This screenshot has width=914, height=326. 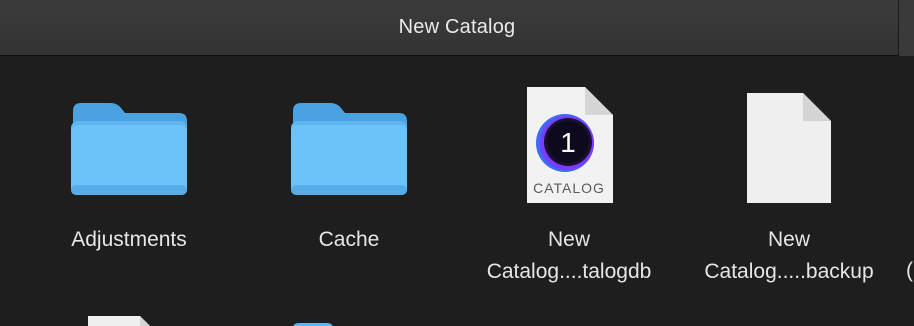 What do you see at coordinates (789, 271) in the screenshot?
I see `item-label-line2: Catalog.....backup` at bounding box center [789, 271].